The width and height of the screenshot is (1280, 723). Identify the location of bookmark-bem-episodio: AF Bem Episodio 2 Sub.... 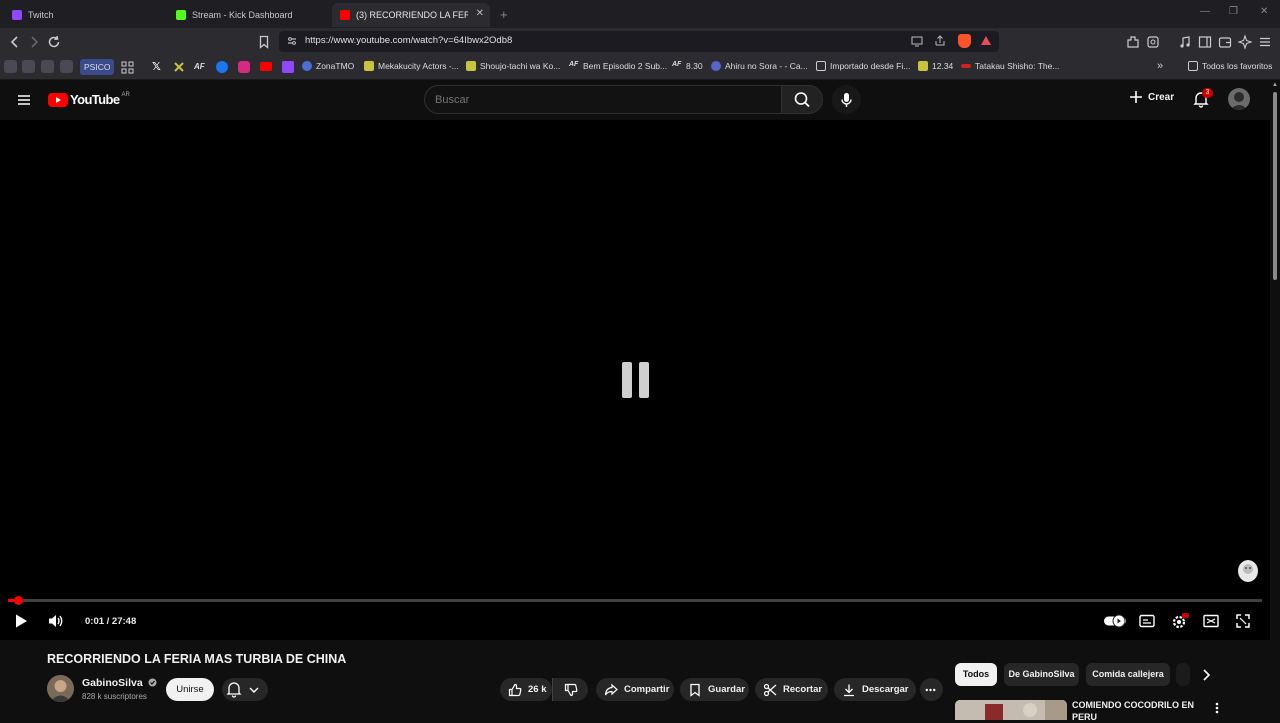
(618, 66).